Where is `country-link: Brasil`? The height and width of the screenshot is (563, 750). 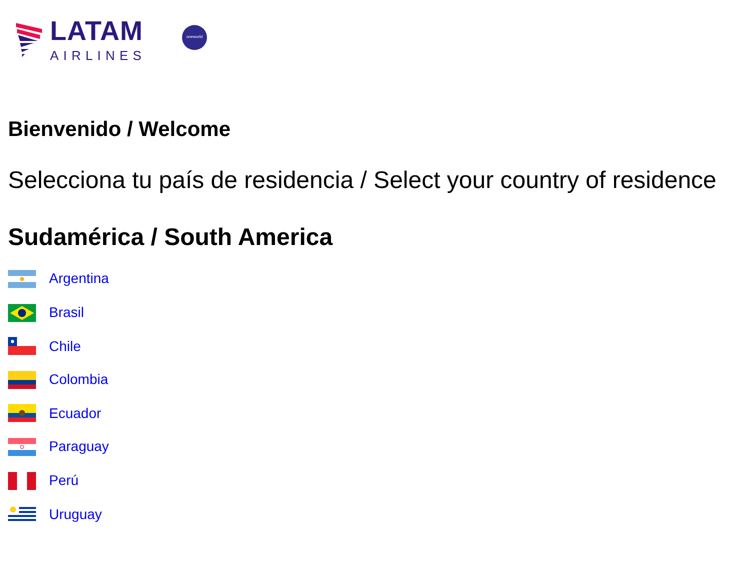 country-link: Brasil is located at coordinates (66, 313).